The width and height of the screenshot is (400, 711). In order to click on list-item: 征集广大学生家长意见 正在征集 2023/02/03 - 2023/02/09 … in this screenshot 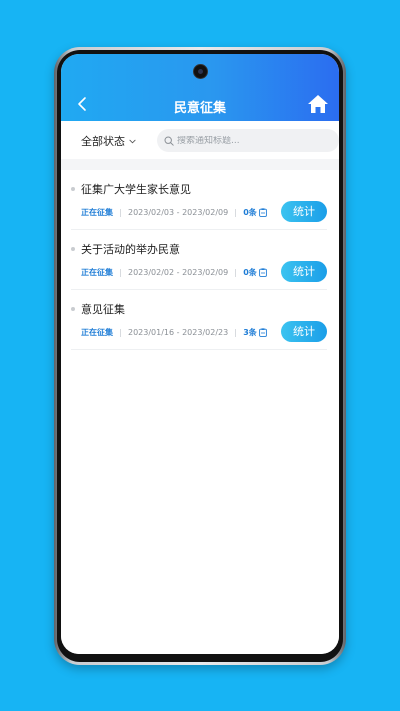, I will do `click(199, 200)`.